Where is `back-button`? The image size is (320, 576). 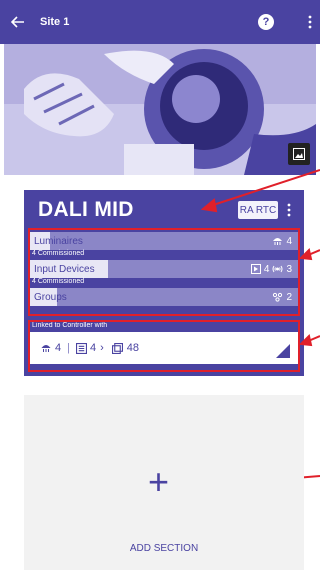
back-button is located at coordinates (18, 22).